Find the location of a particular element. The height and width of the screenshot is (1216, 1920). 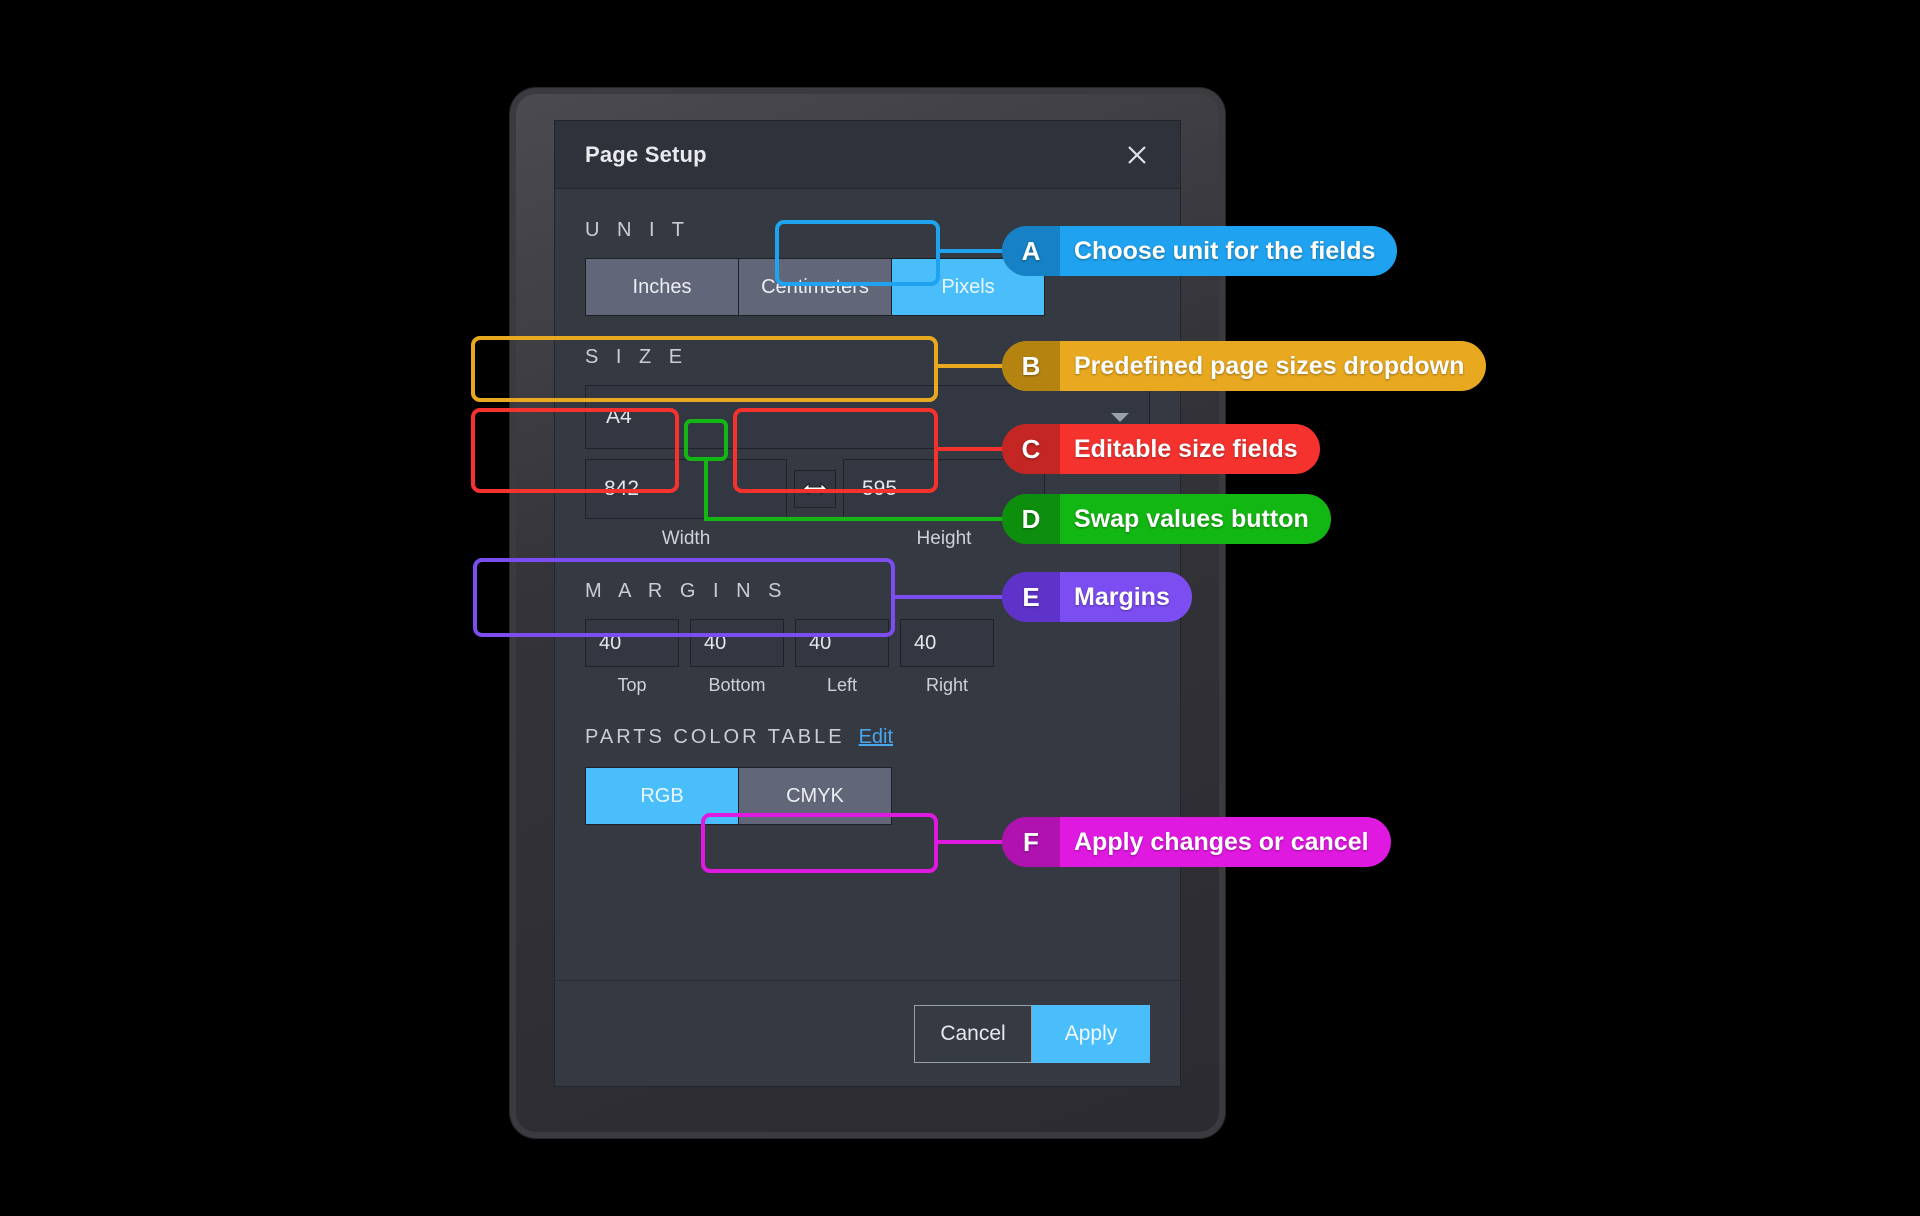

callout-f: F Apply changes or cancel is located at coordinates (1196, 842).